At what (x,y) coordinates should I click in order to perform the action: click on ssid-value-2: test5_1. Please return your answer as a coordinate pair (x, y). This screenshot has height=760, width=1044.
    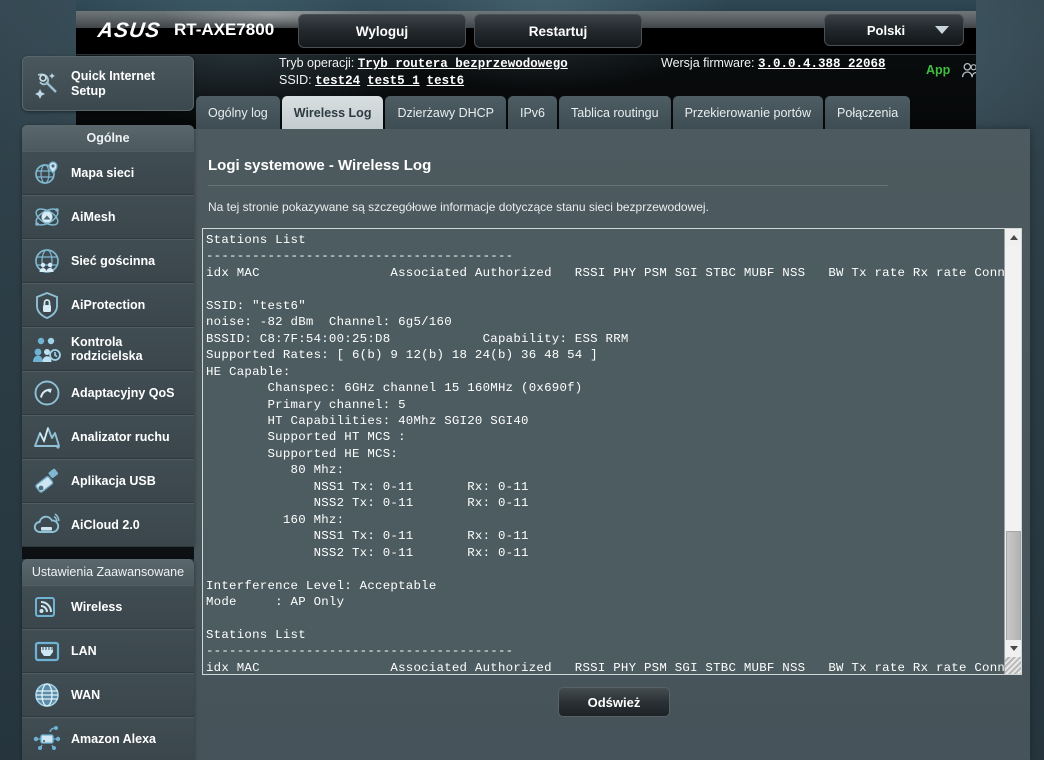
    Looking at the image, I should click on (393, 81).